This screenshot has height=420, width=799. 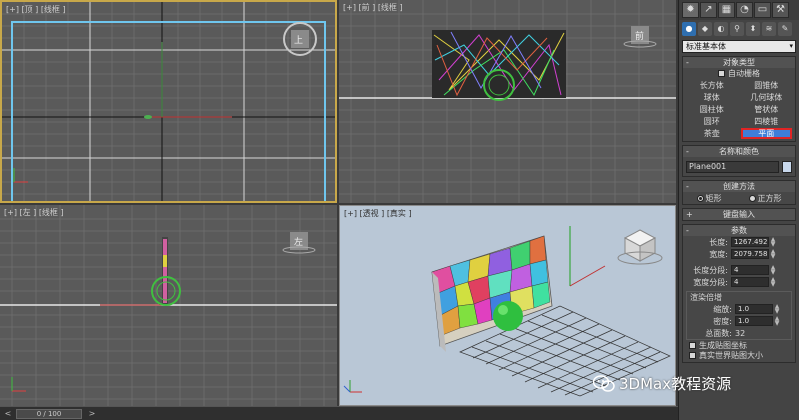 I want to click on real-world-map-row: 真实世界贴图大小, so click(x=739, y=355).